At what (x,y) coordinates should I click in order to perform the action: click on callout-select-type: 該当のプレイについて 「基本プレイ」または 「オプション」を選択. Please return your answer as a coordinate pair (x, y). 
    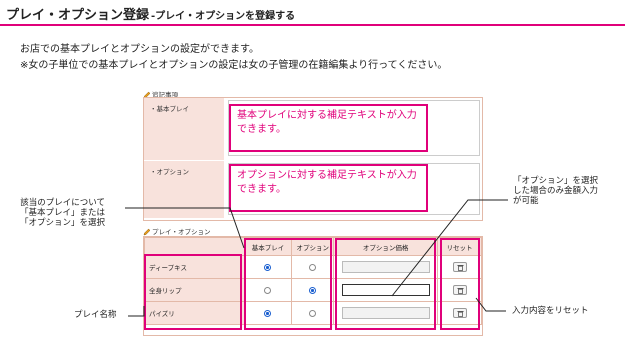
    Looking at the image, I should click on (63, 213).